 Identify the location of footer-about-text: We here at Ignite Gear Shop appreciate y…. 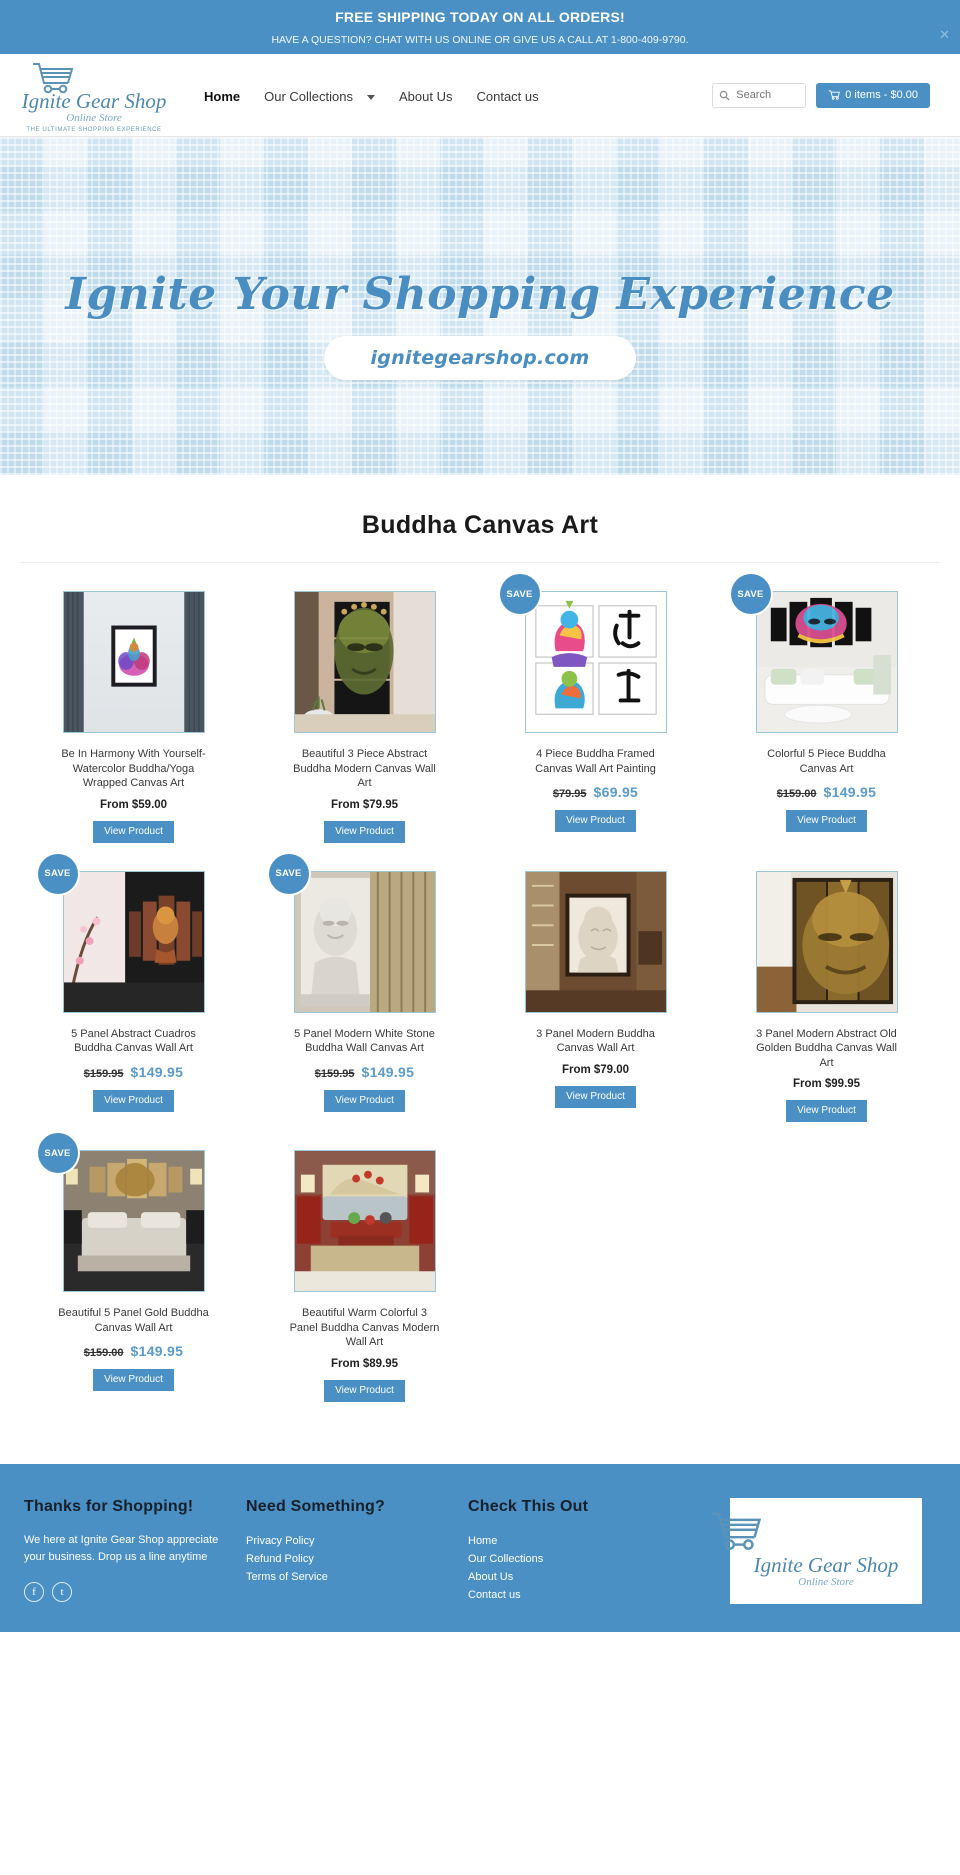
(121, 1548).